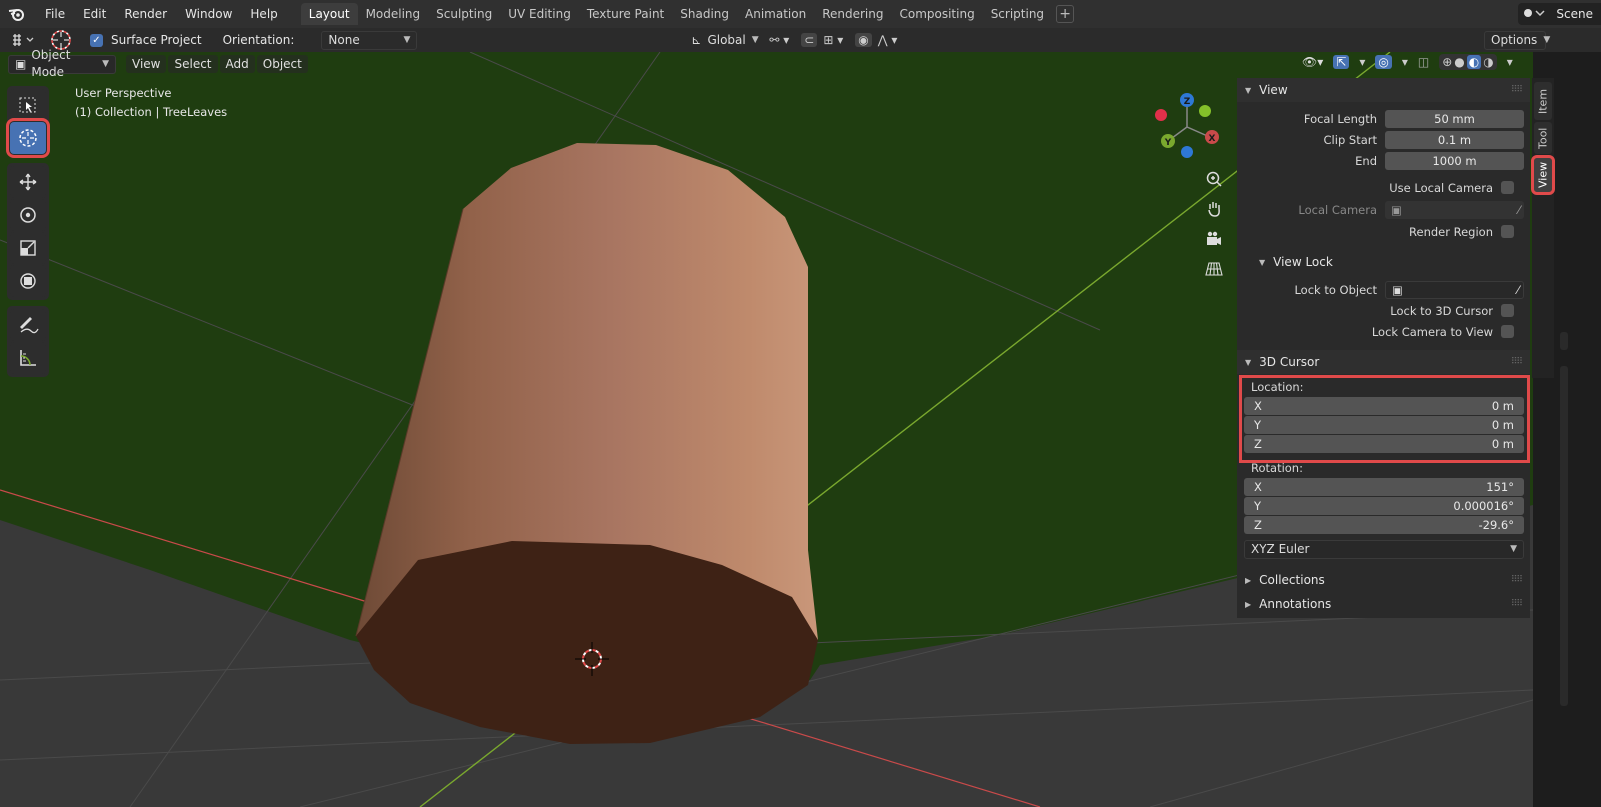 The height and width of the screenshot is (807, 1601). Describe the element at coordinates (1065, 14) in the screenshot. I see `add-workspace-button: +` at that location.